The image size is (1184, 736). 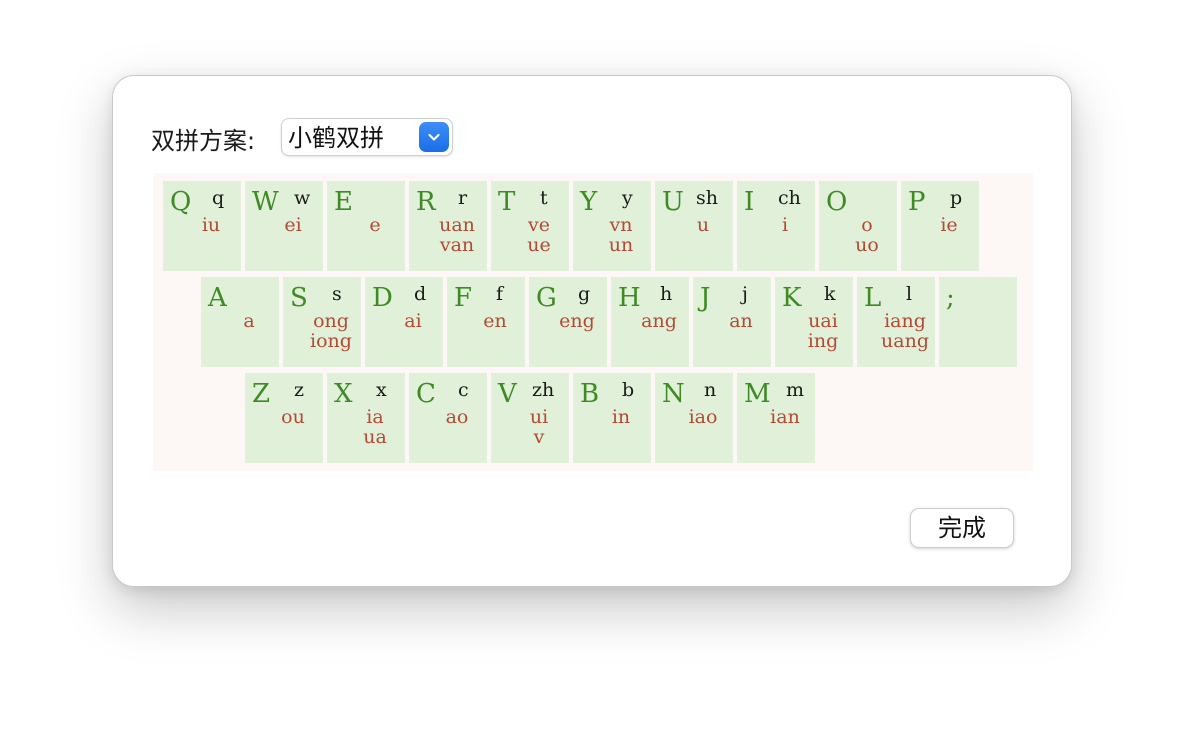 I want to click on key-letter: E, so click(x=343, y=202).